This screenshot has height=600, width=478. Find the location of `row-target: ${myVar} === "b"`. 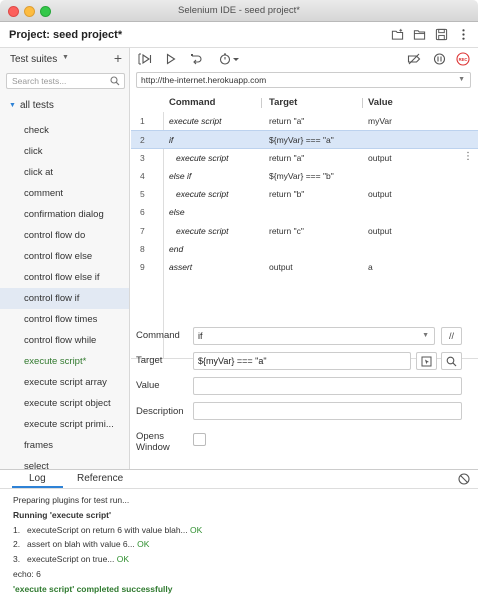

row-target: ${myVar} === "b" is located at coordinates (301, 175).